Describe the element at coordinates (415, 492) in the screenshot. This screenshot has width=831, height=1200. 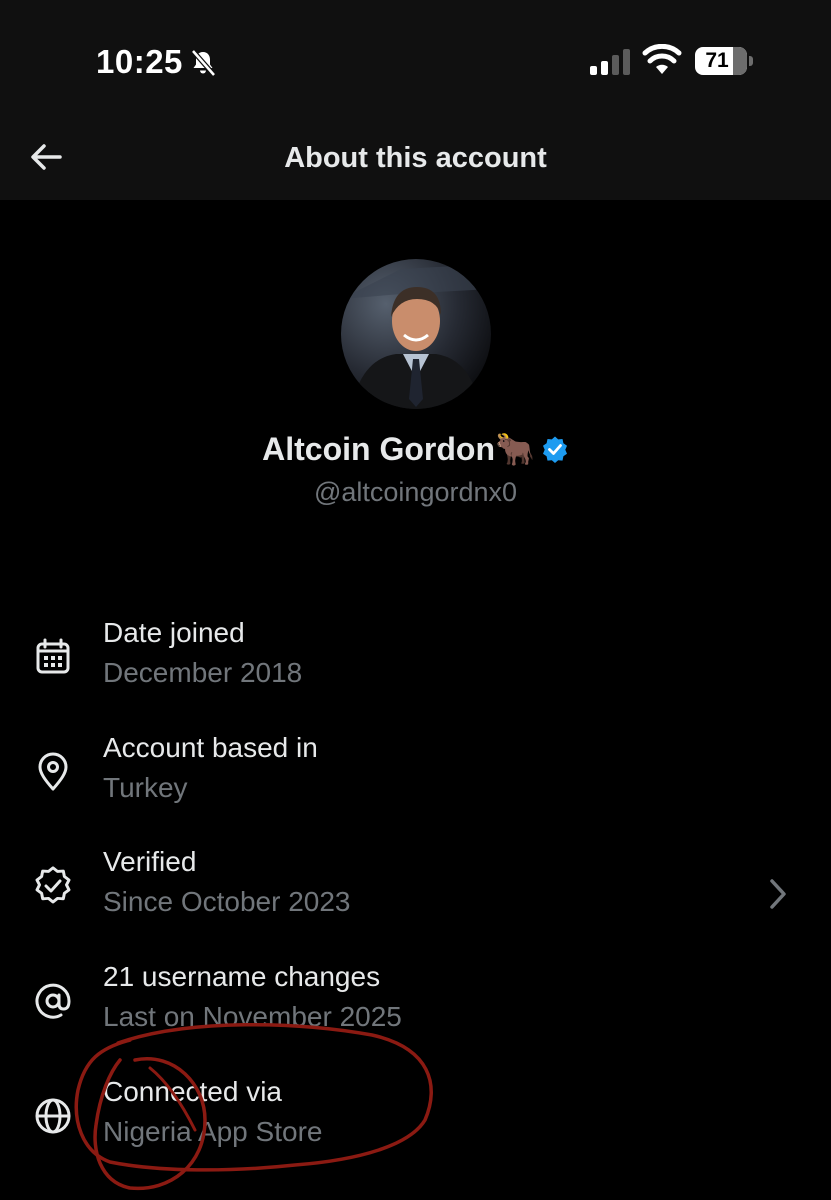
I see `profile-handle: @altcoingordnx0` at that location.